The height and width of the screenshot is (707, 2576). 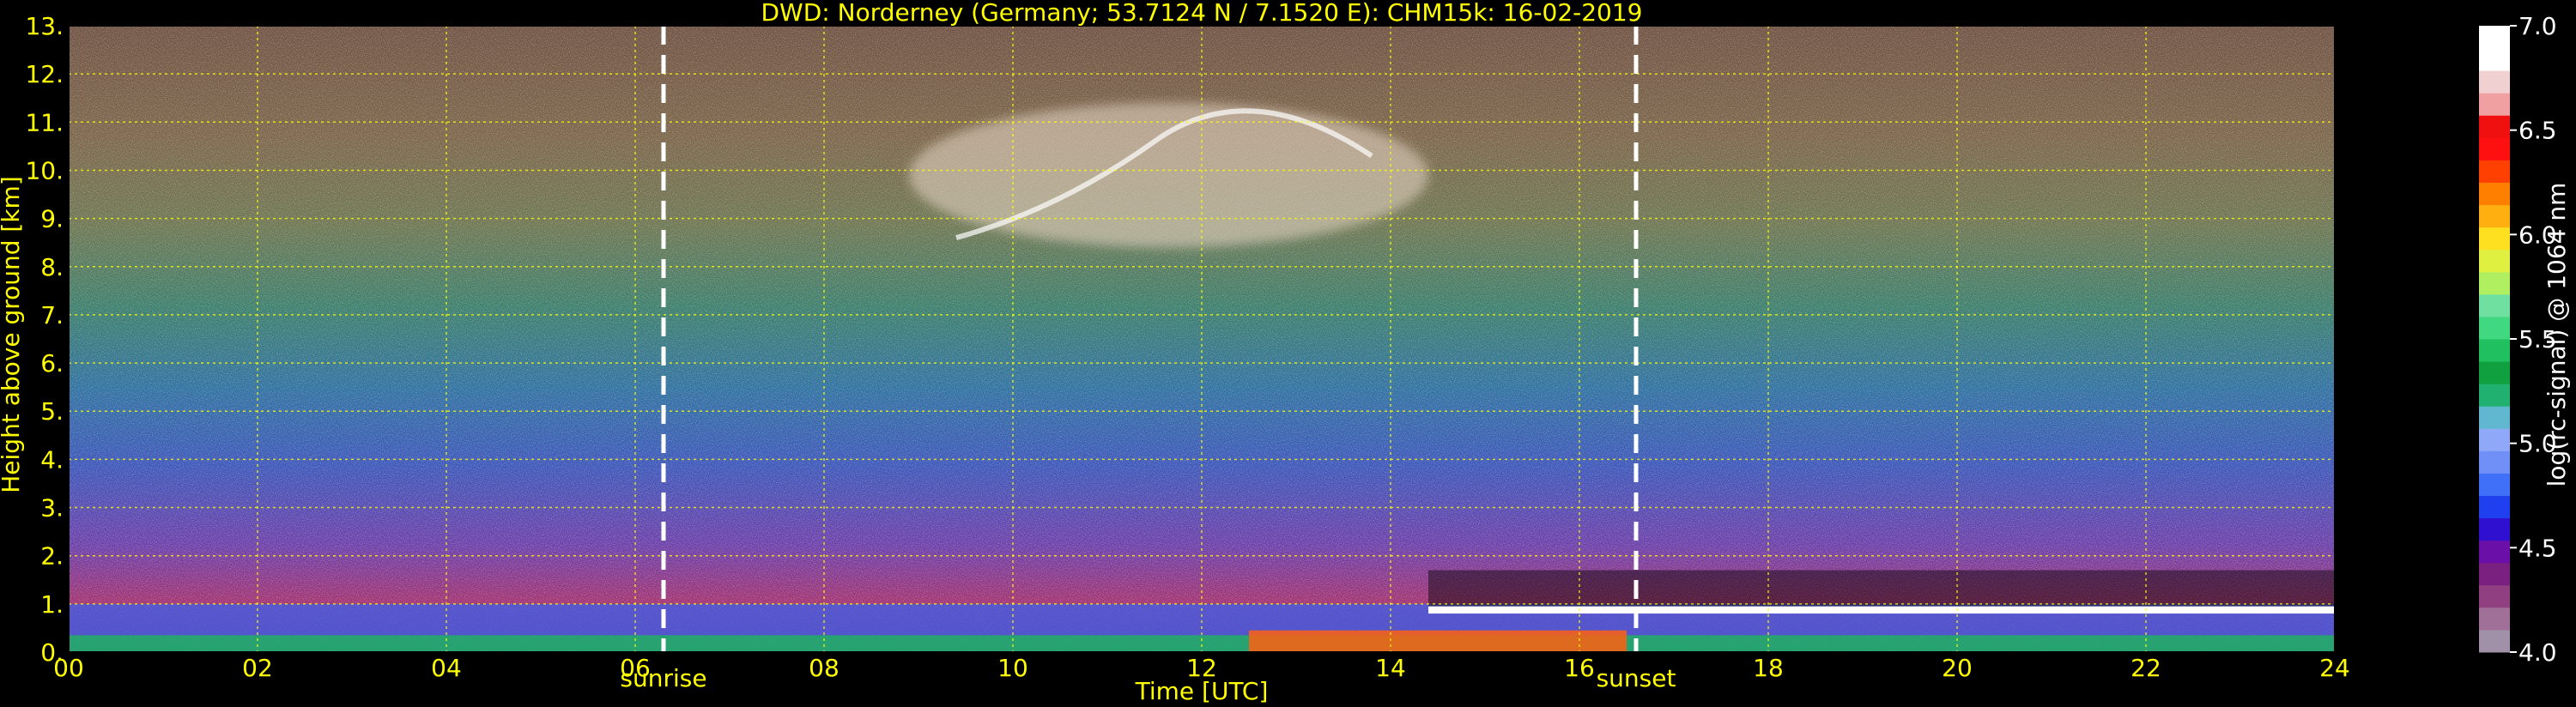 I want to click on y-tick-label: 5., so click(x=52, y=411).